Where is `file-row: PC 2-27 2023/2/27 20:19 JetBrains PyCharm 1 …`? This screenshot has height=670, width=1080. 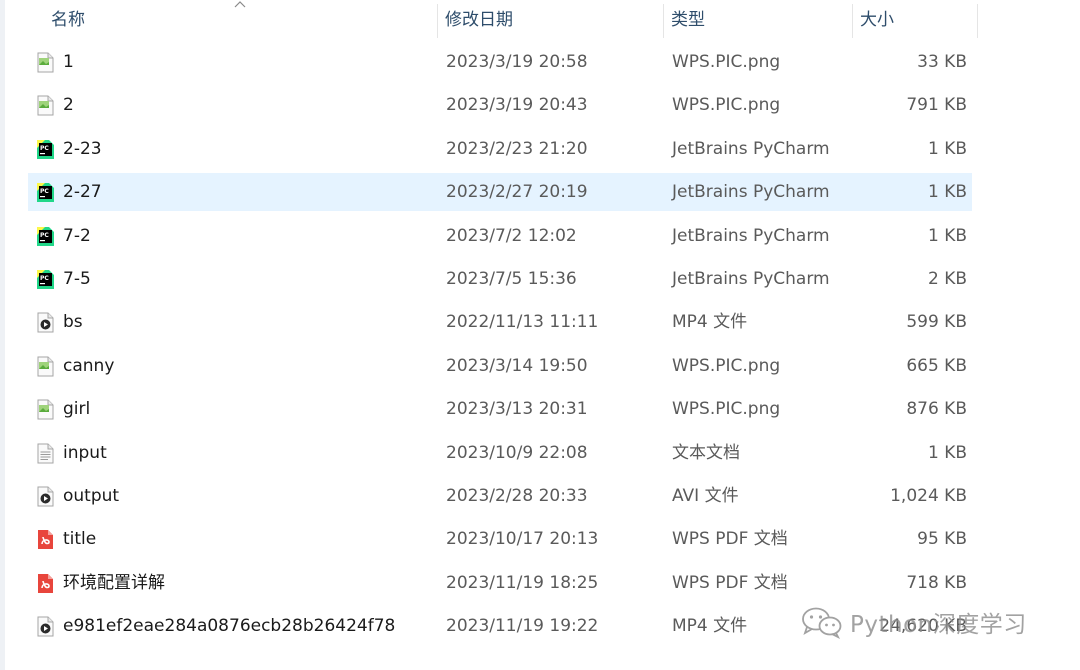
file-row: PC 2-27 2023/2/27 20:19 JetBrains PyCharm 1 … is located at coordinates (500, 192).